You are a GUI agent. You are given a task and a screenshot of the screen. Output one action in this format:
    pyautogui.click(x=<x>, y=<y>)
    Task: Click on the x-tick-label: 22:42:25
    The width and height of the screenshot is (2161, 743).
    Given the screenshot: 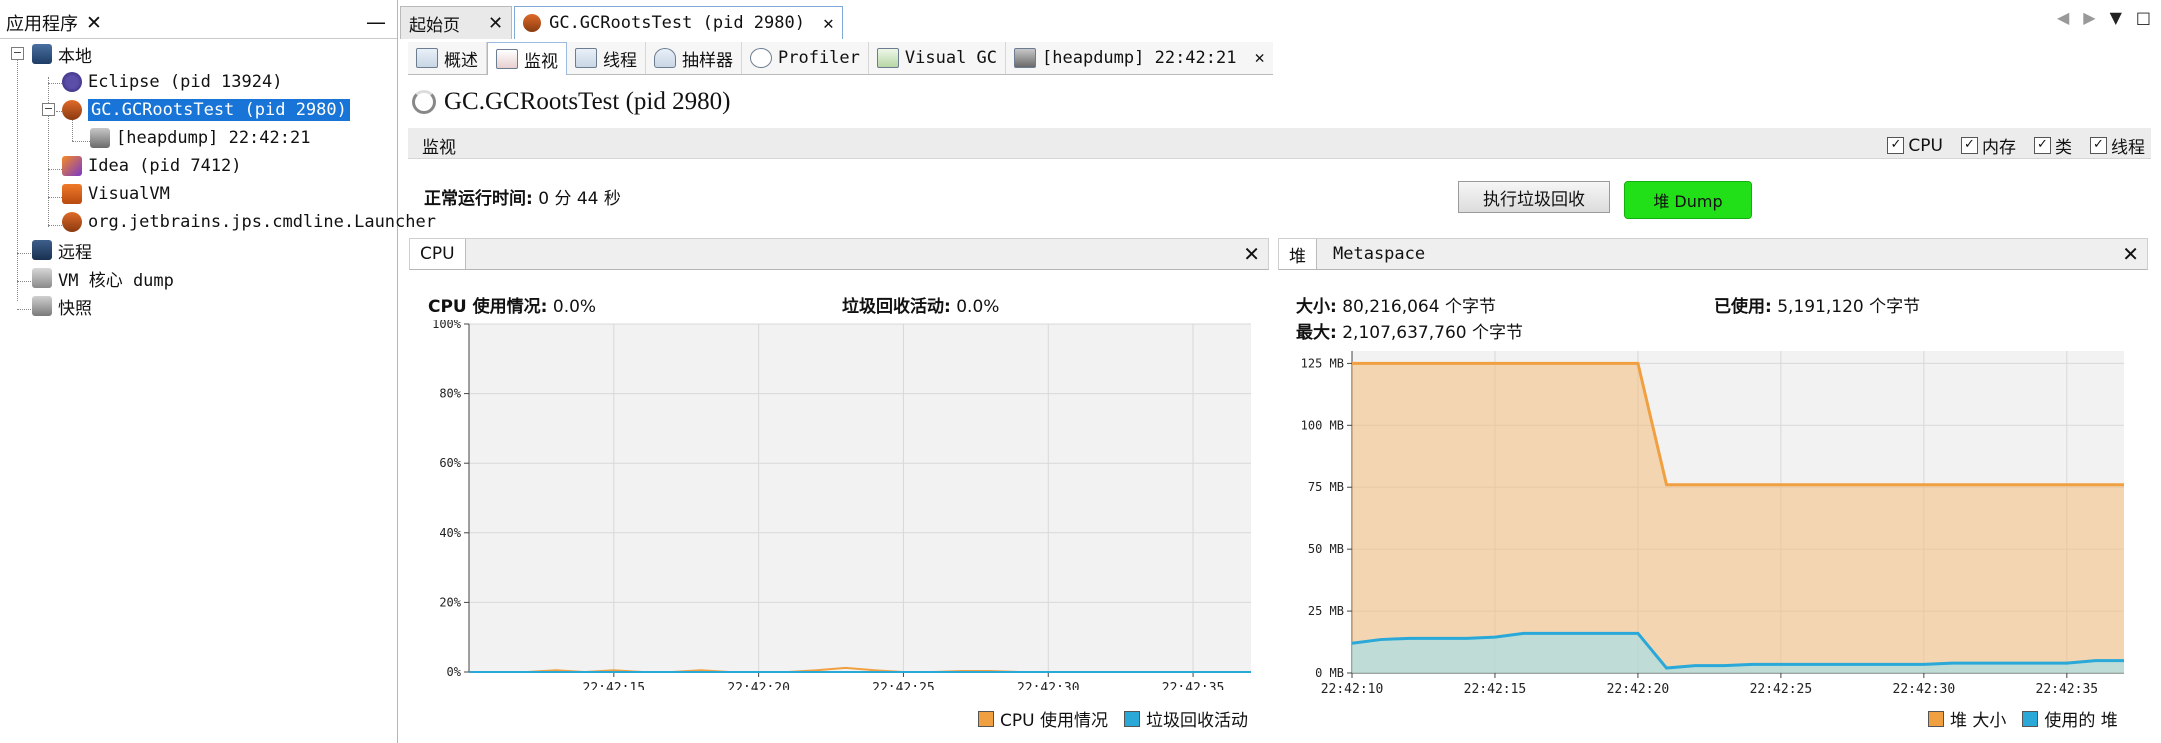 What is the action you would take?
    pyautogui.click(x=903, y=685)
    